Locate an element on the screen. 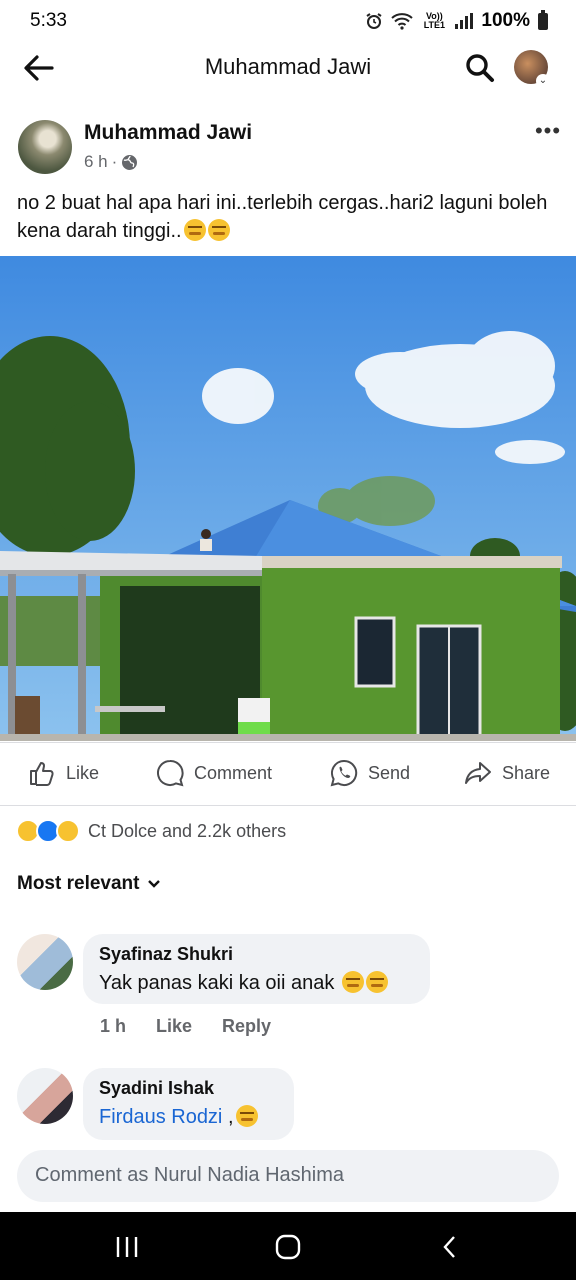 The image size is (576, 1280). post-author-avatar is located at coordinates (45, 147).